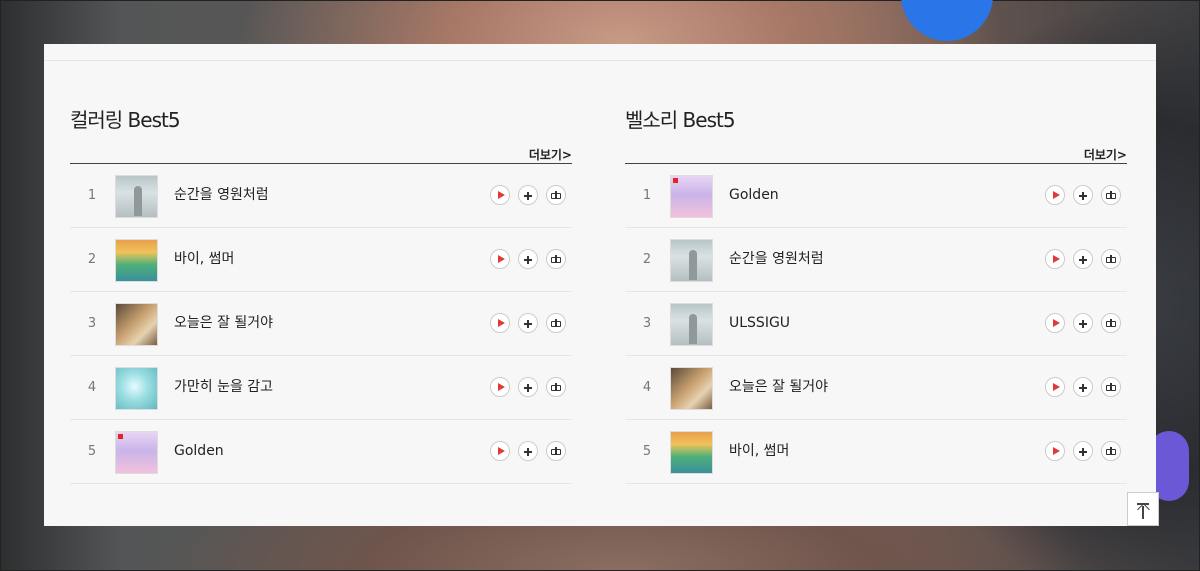 Image resolution: width=1200 pixels, height=571 pixels. I want to click on song-title: 가만히 눈을 감고, so click(223, 387).